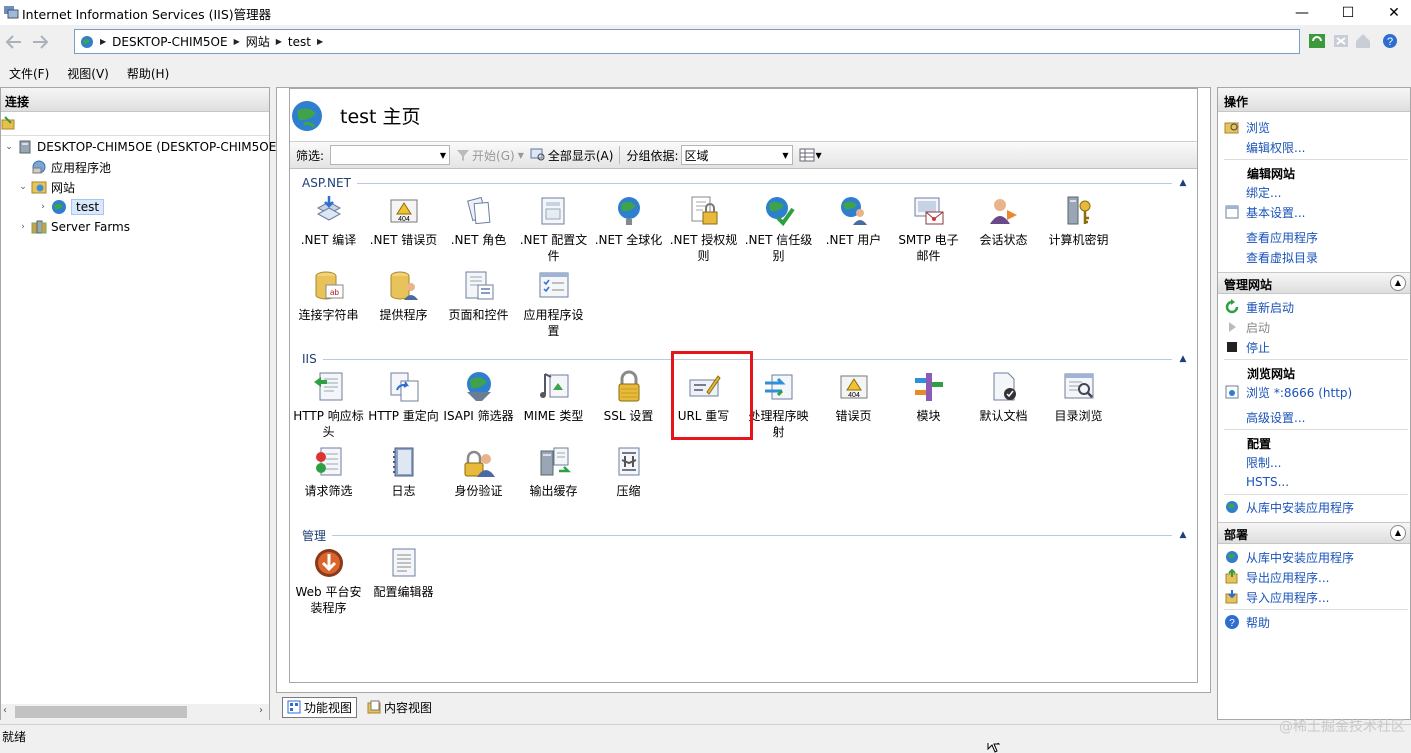  Describe the element at coordinates (148, 73) in the screenshot. I see `menu-help: 帮助(H)` at that location.